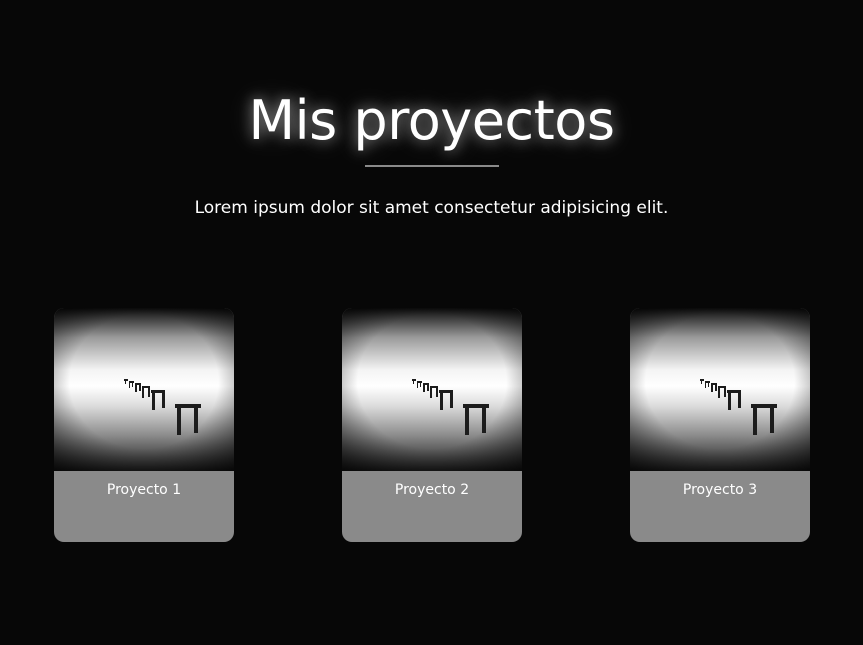  I want to click on project-title-1: Proyecto 1, so click(144, 490).